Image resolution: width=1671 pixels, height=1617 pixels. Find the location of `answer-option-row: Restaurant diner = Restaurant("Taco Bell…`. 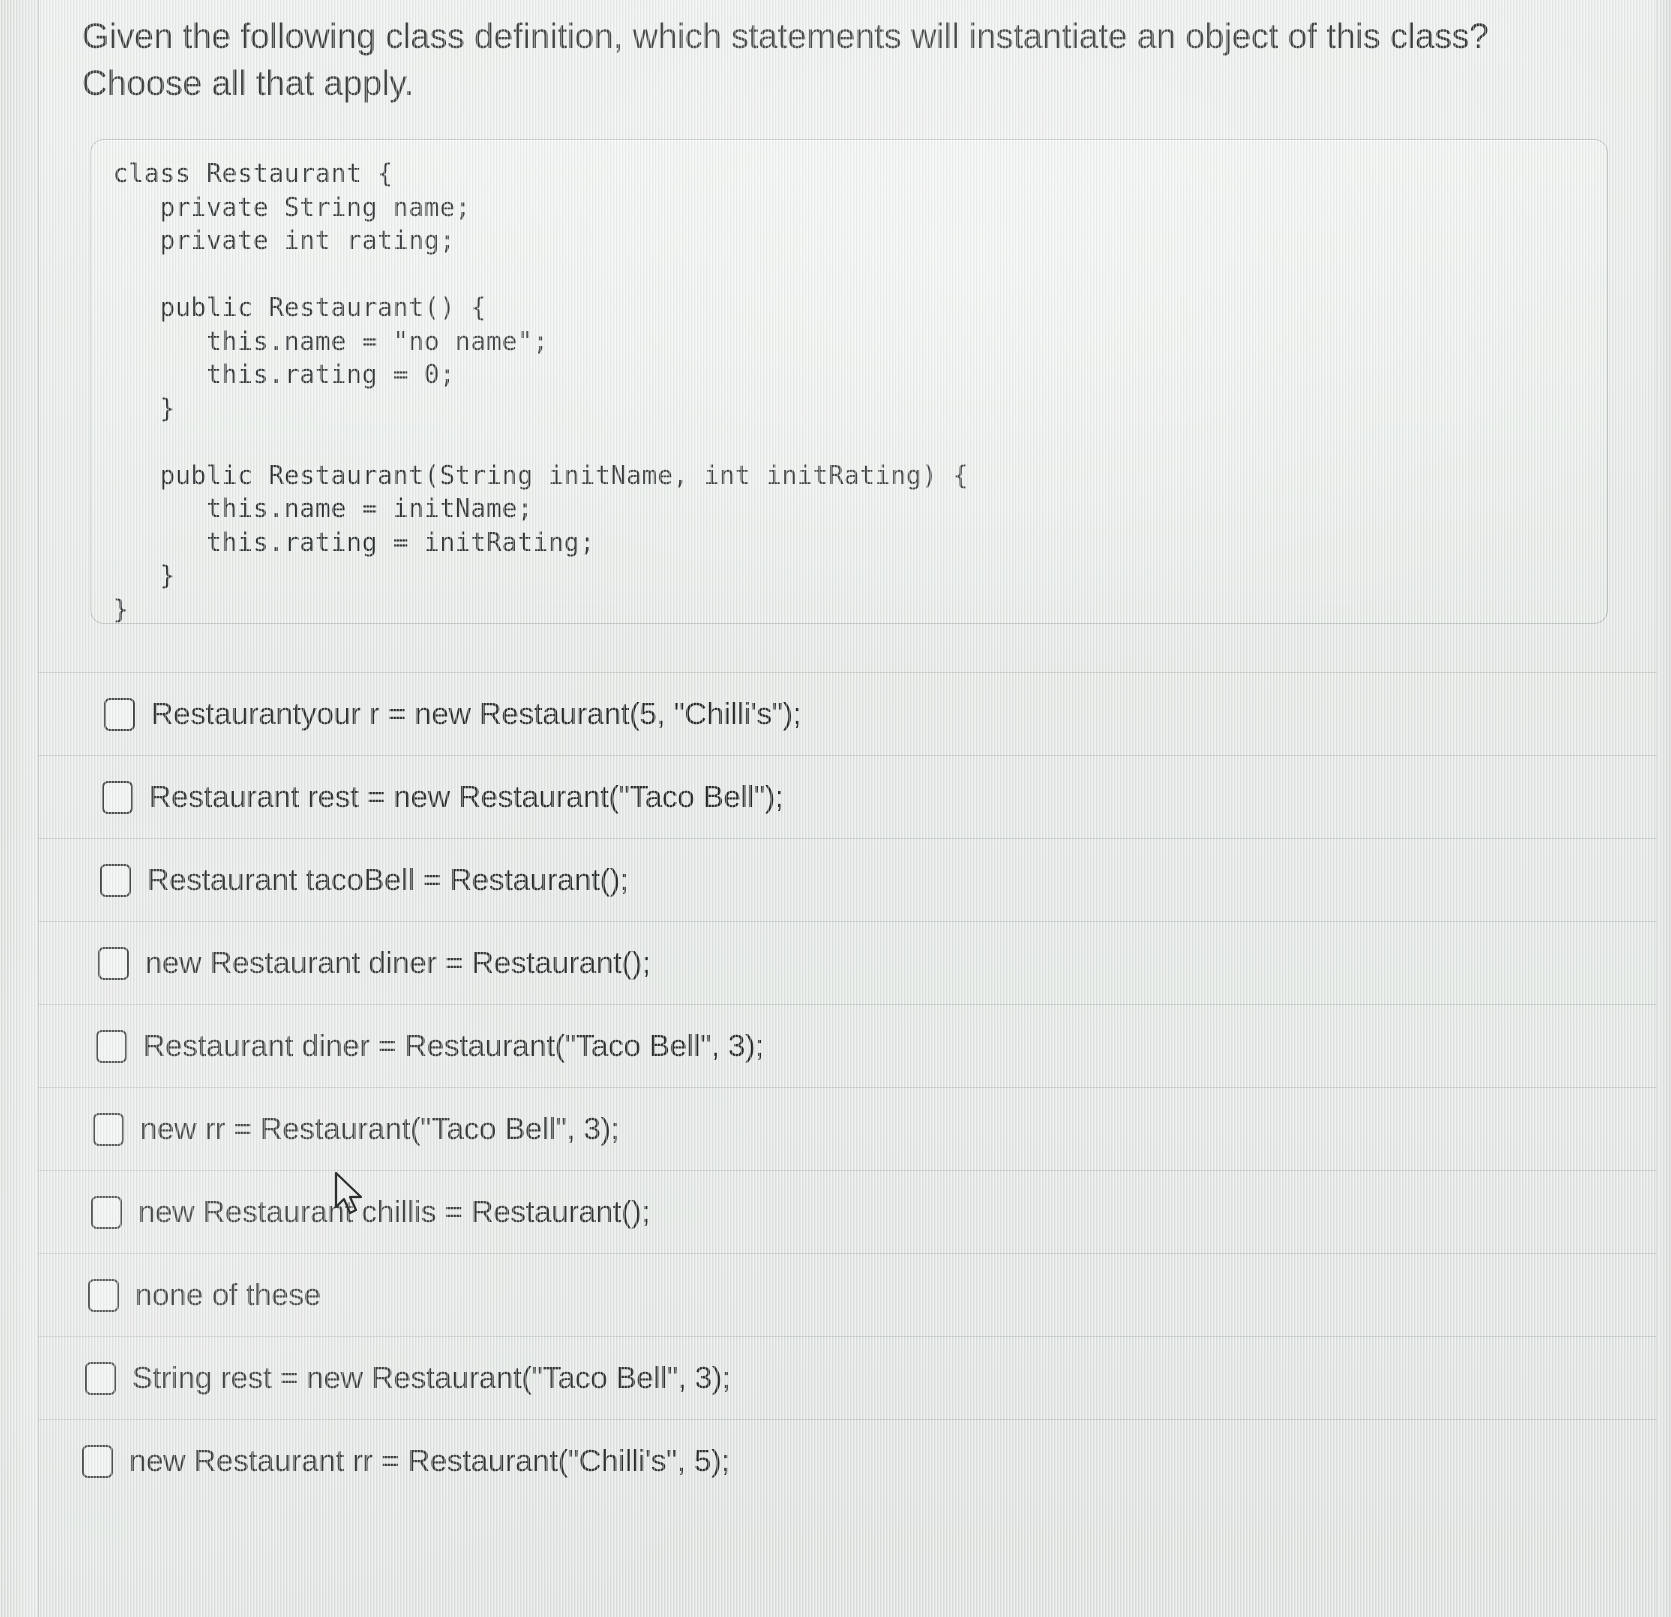

answer-option-row: Restaurant diner = Restaurant("Taco Bell… is located at coordinates (837, 1045).